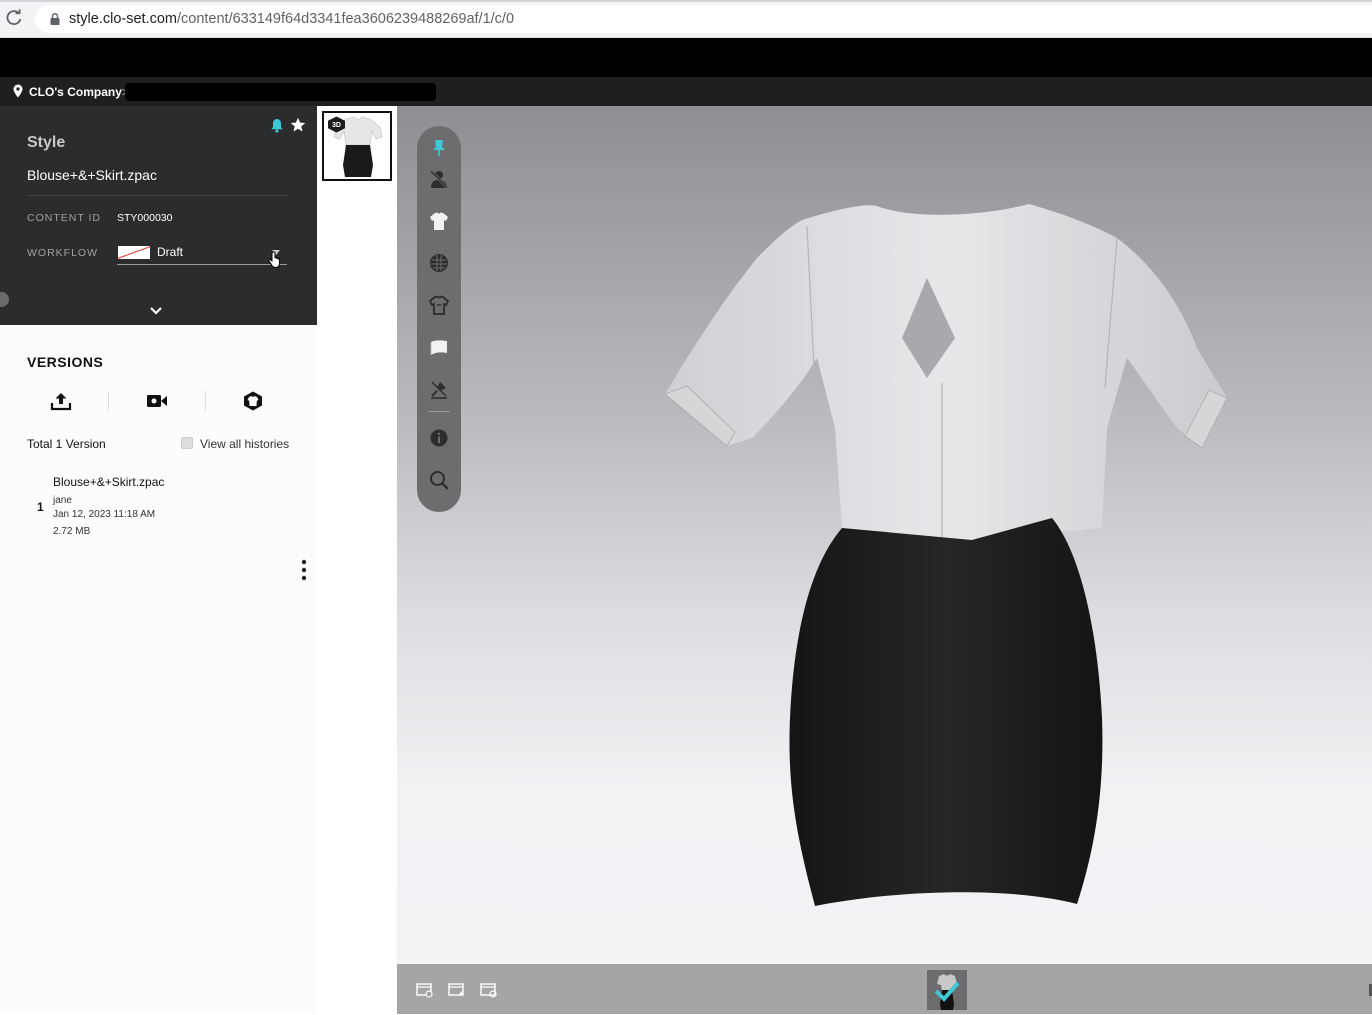 The height and width of the screenshot is (1015, 1372). I want to click on workflow-select-underline, so click(202, 264).